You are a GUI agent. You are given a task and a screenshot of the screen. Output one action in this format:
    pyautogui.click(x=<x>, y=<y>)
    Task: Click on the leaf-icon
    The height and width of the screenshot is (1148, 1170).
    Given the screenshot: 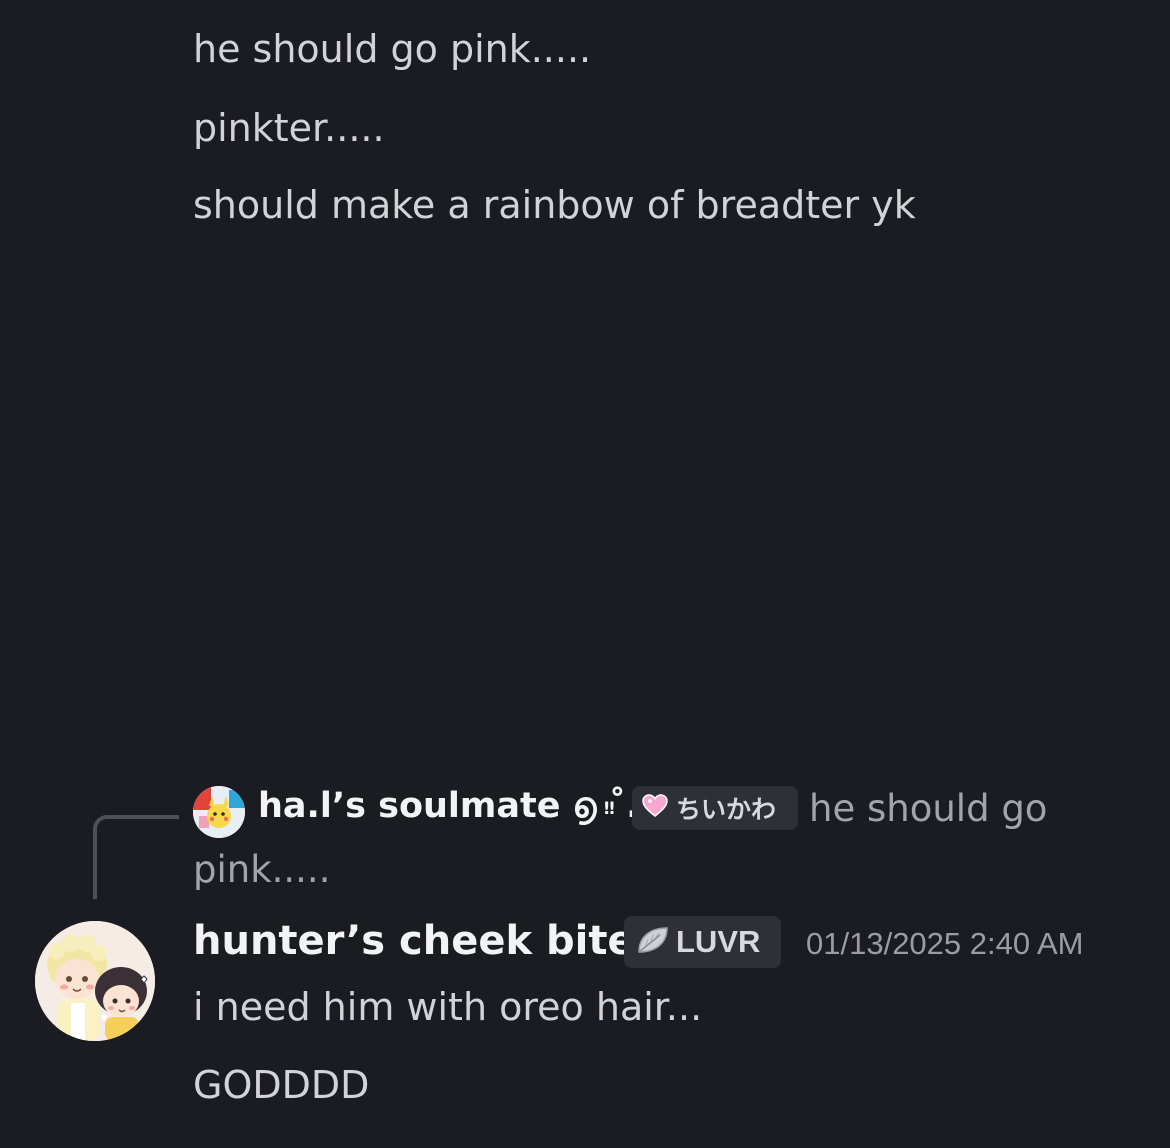 What is the action you would take?
    pyautogui.click(x=653, y=942)
    